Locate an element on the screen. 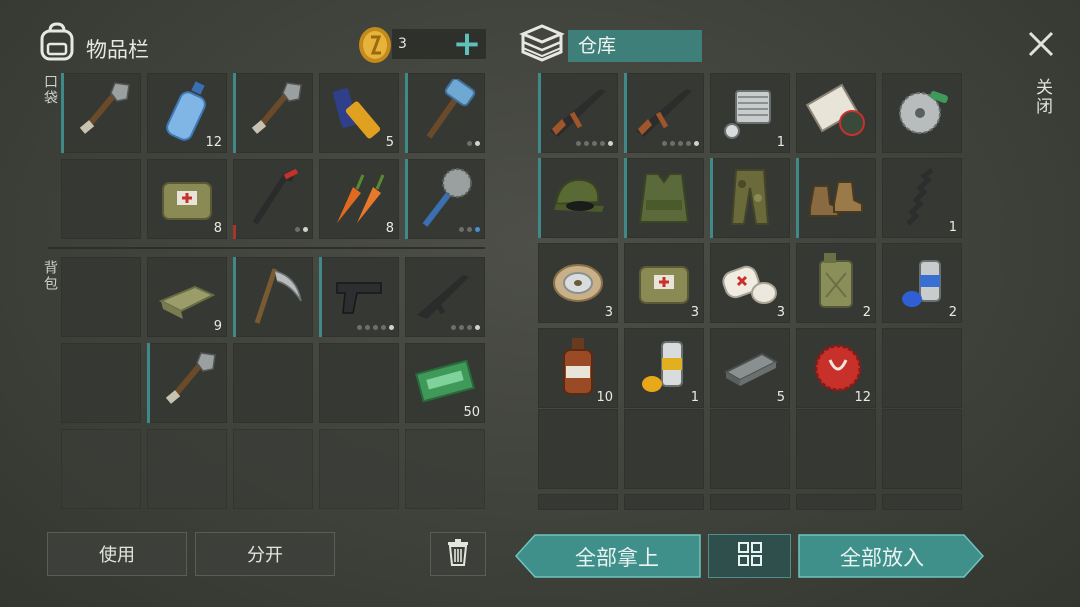  carrot-icon is located at coordinates (359, 197).